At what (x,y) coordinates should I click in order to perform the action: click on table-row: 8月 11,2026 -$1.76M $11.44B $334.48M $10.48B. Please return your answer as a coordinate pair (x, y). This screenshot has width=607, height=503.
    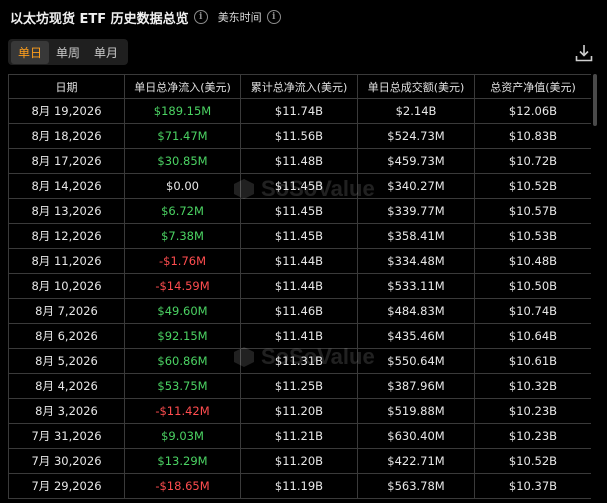
    Looking at the image, I should click on (299, 261).